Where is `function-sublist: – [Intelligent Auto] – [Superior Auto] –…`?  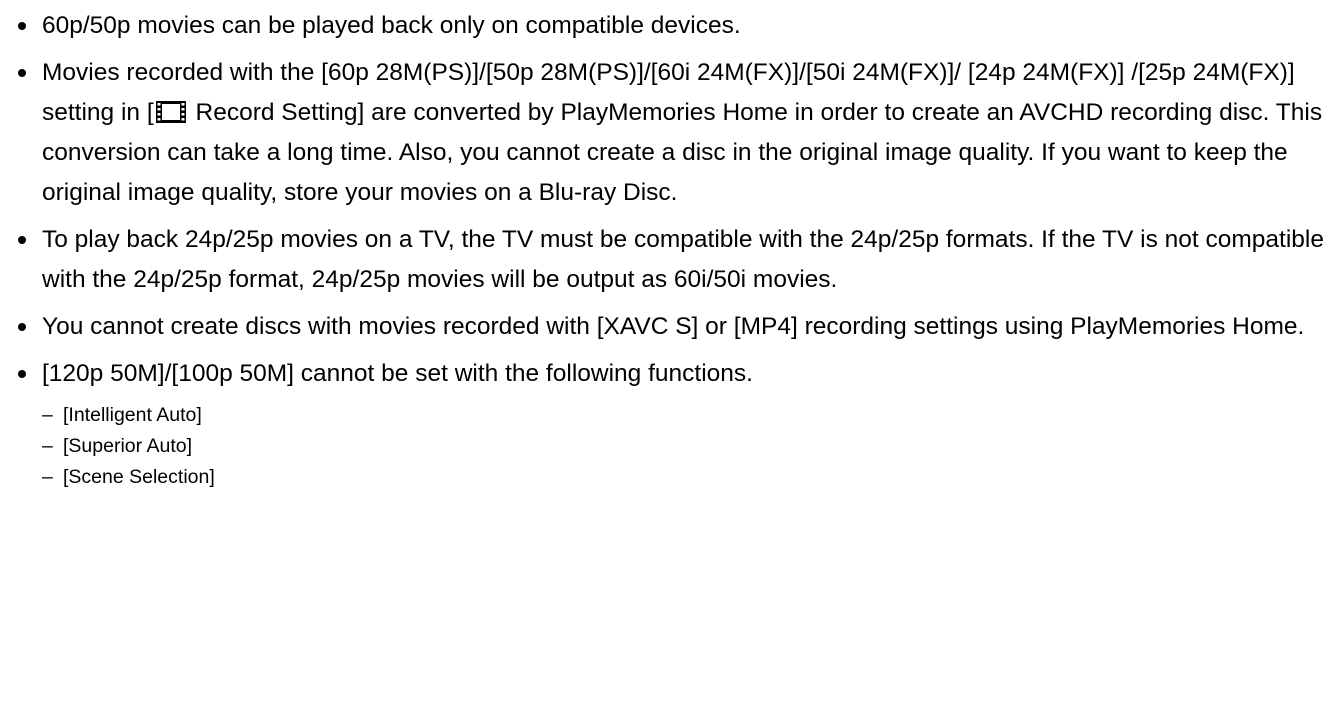
function-sublist: – [Intelligent Auto] – [Superior Auto] –… is located at coordinates (685, 446).